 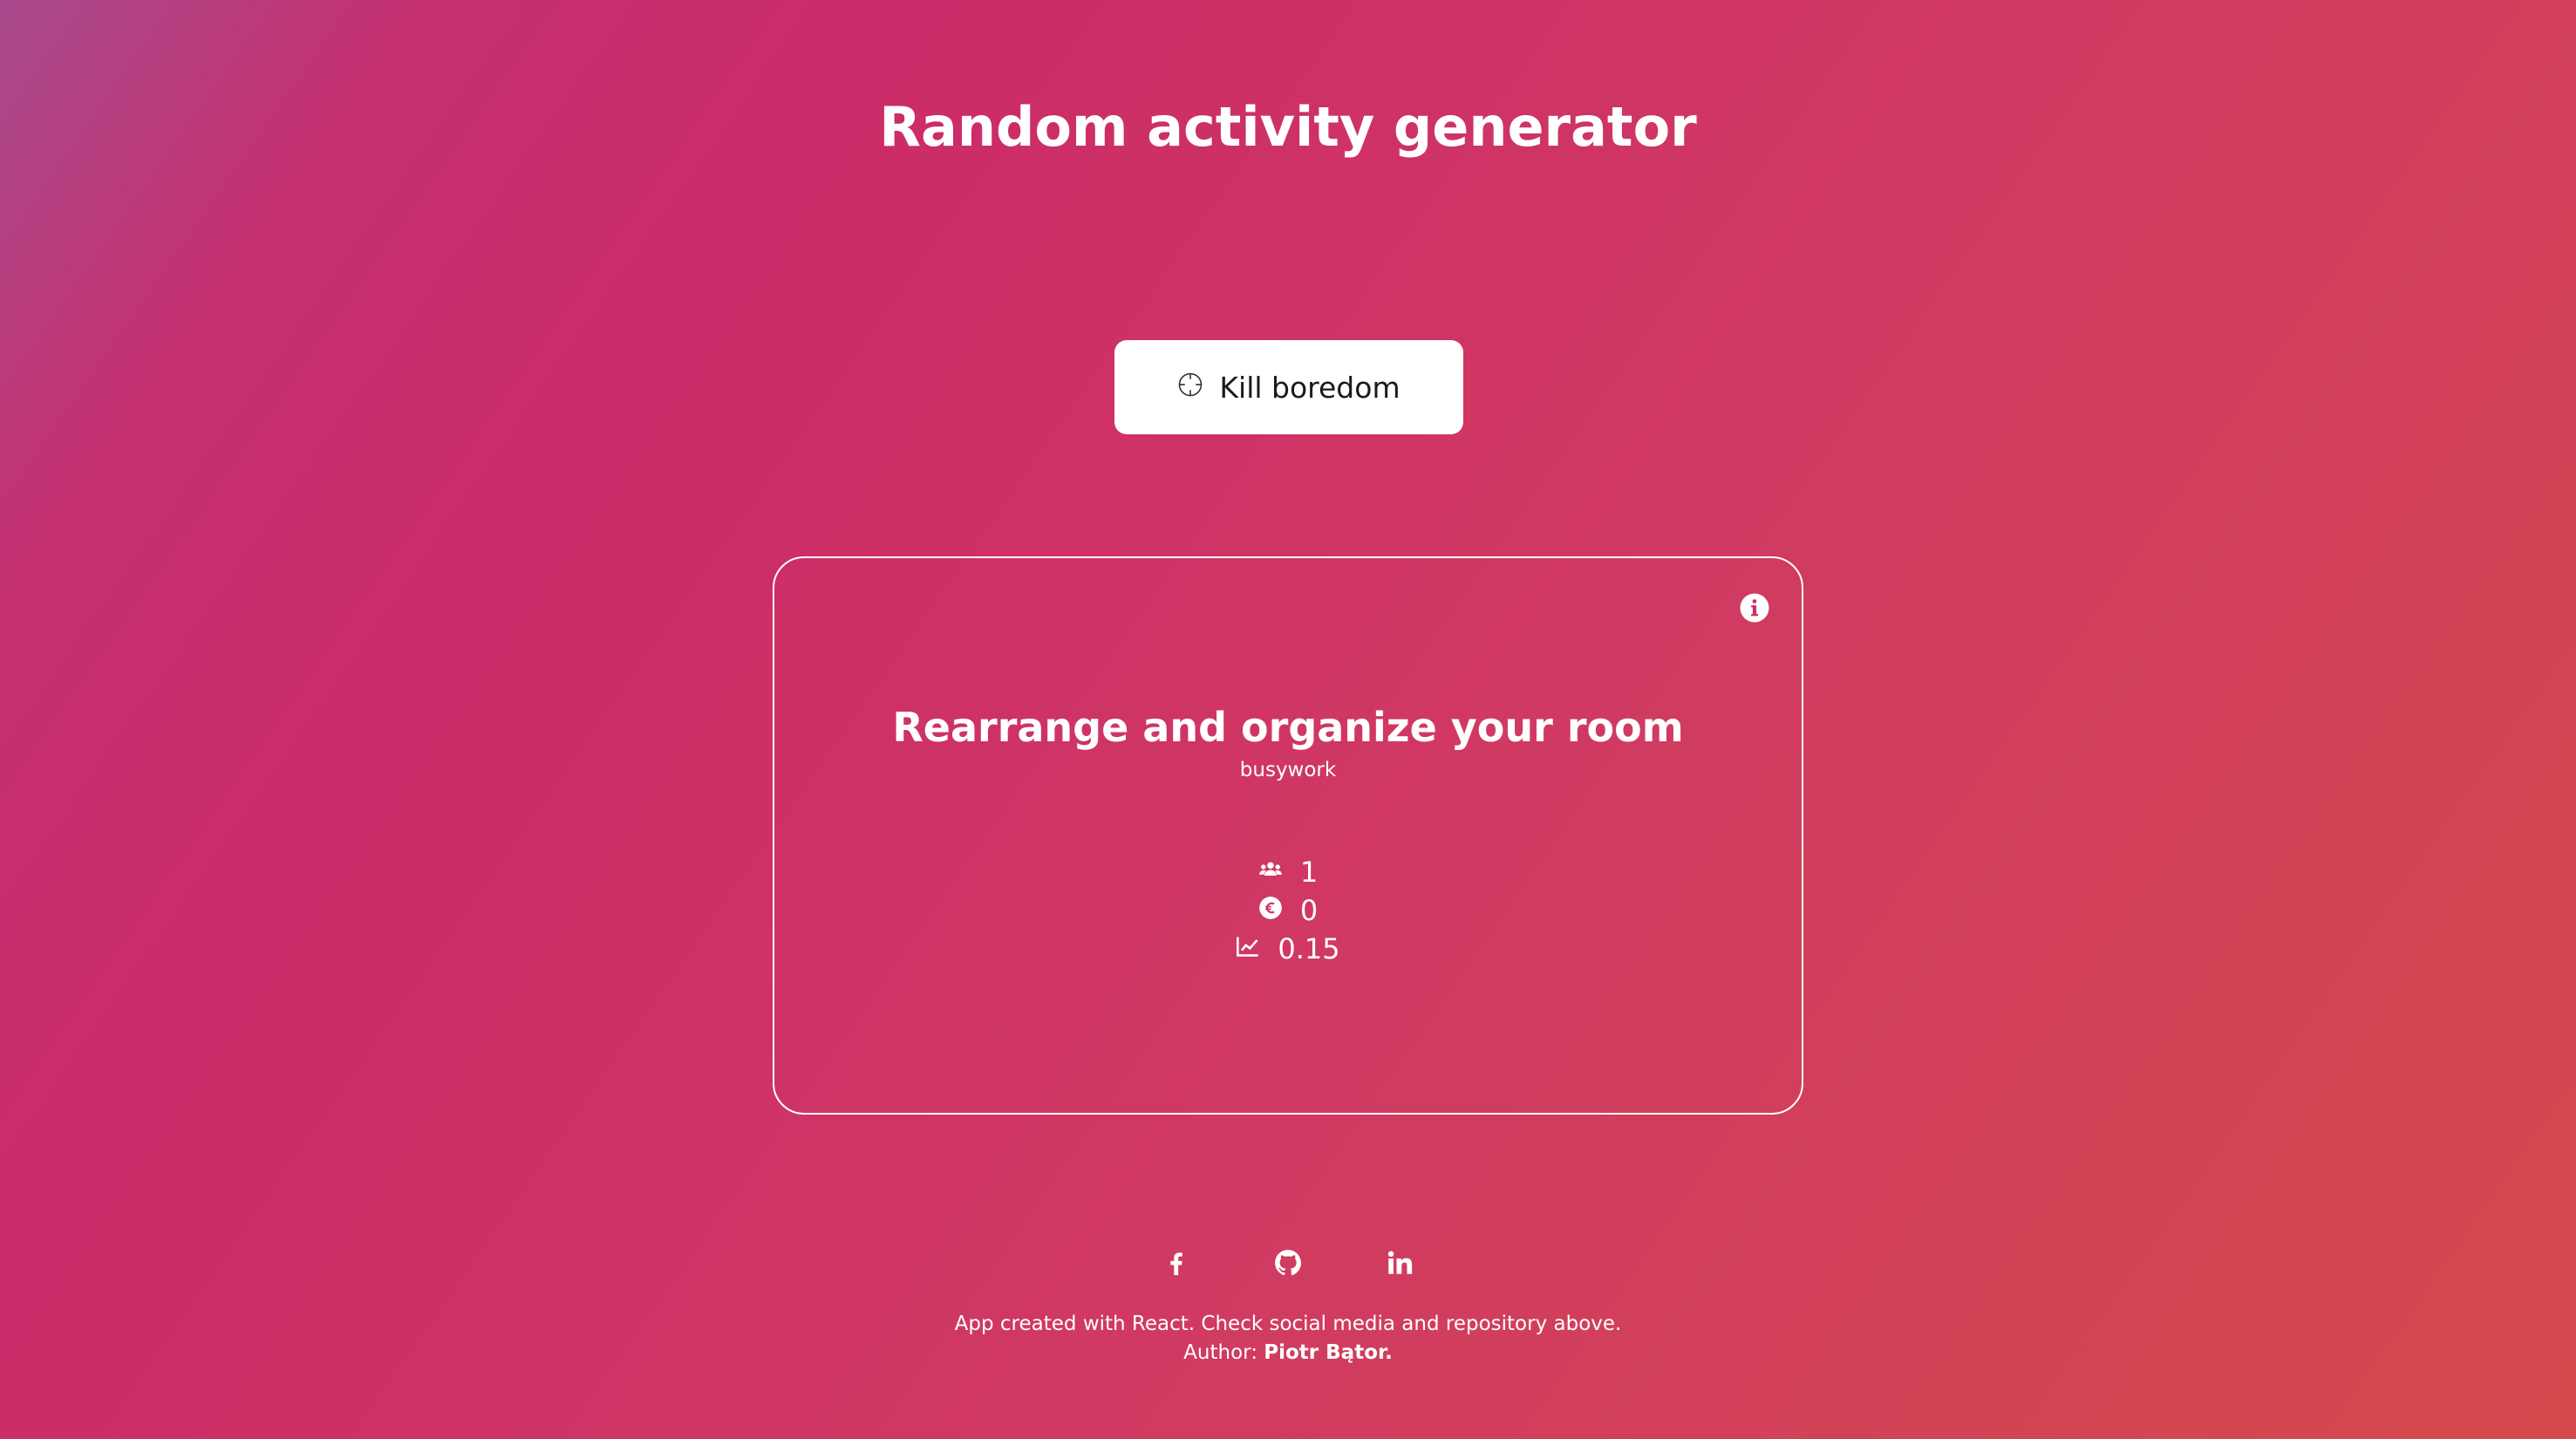 I want to click on github-link, so click(x=1288, y=1264).